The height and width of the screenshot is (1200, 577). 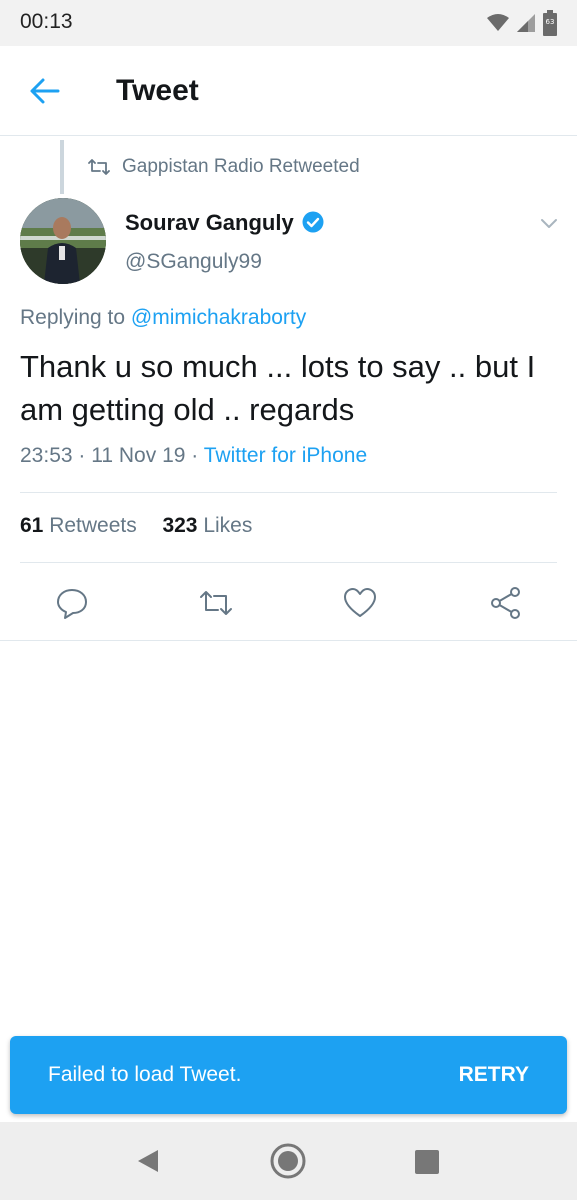 I want to click on like-label: Likes, so click(x=228, y=525).